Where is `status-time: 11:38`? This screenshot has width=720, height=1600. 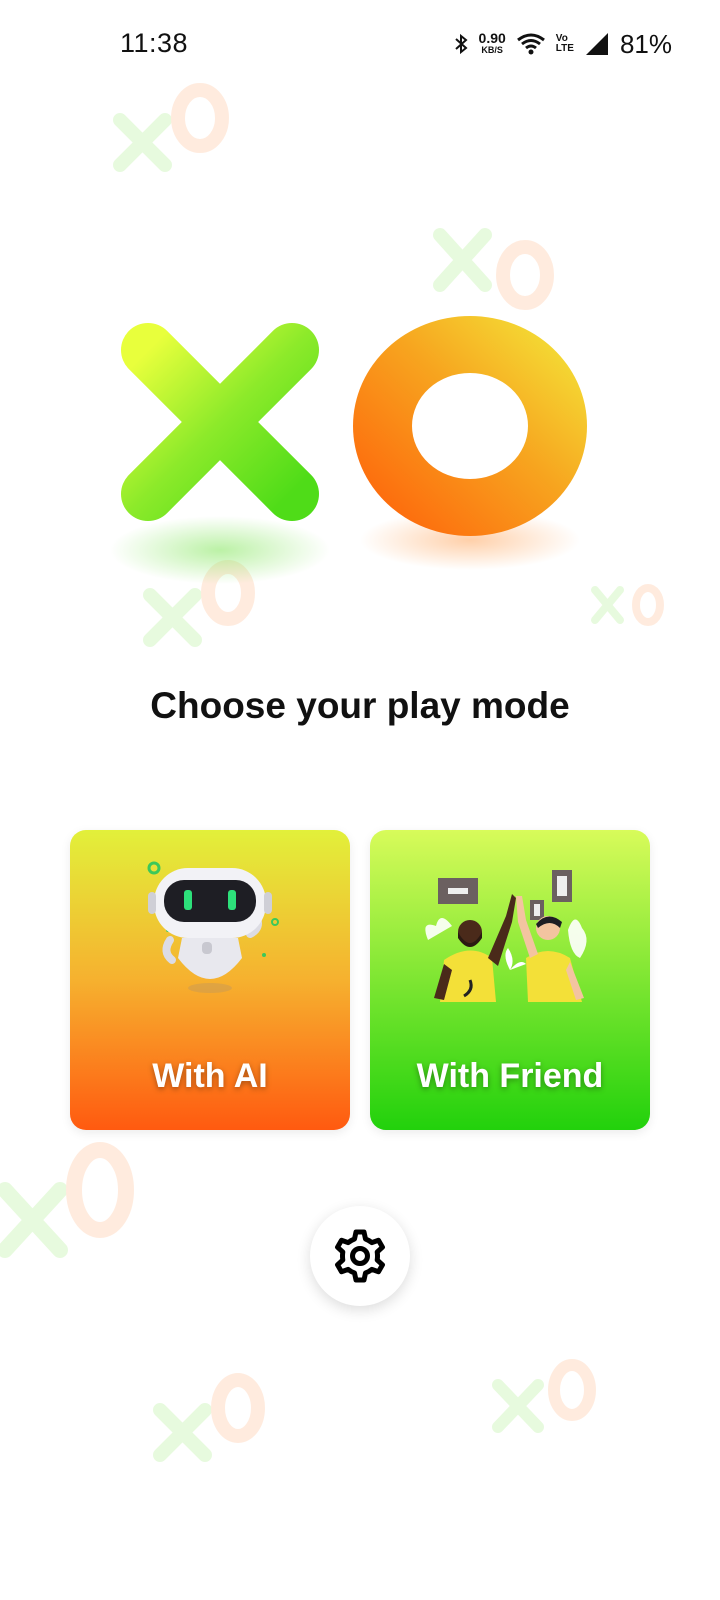
status-time: 11:38 is located at coordinates (154, 43).